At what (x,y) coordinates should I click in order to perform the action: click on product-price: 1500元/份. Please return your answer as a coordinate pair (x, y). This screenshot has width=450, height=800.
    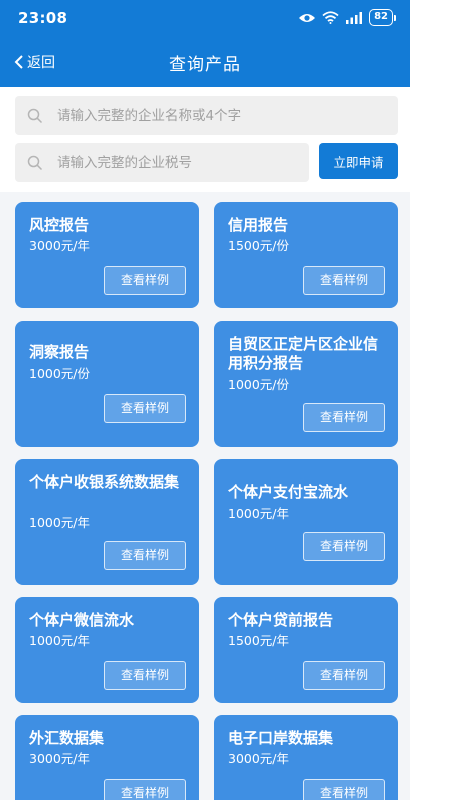
    Looking at the image, I should click on (259, 245).